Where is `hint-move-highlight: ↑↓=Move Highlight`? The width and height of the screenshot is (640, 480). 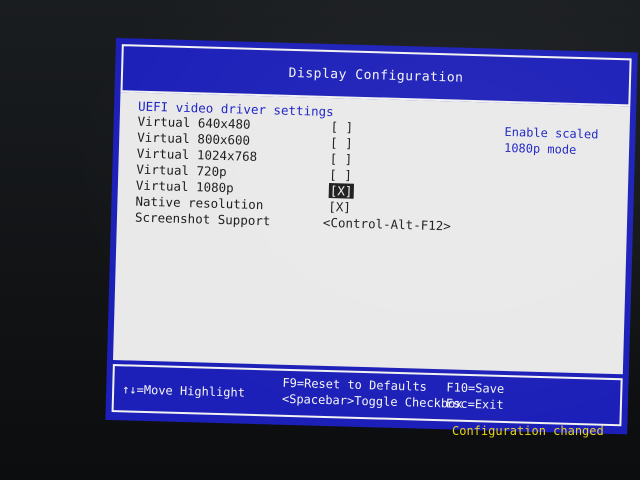
hint-move-highlight: ↑↓=Move Highlight is located at coordinates (183, 391).